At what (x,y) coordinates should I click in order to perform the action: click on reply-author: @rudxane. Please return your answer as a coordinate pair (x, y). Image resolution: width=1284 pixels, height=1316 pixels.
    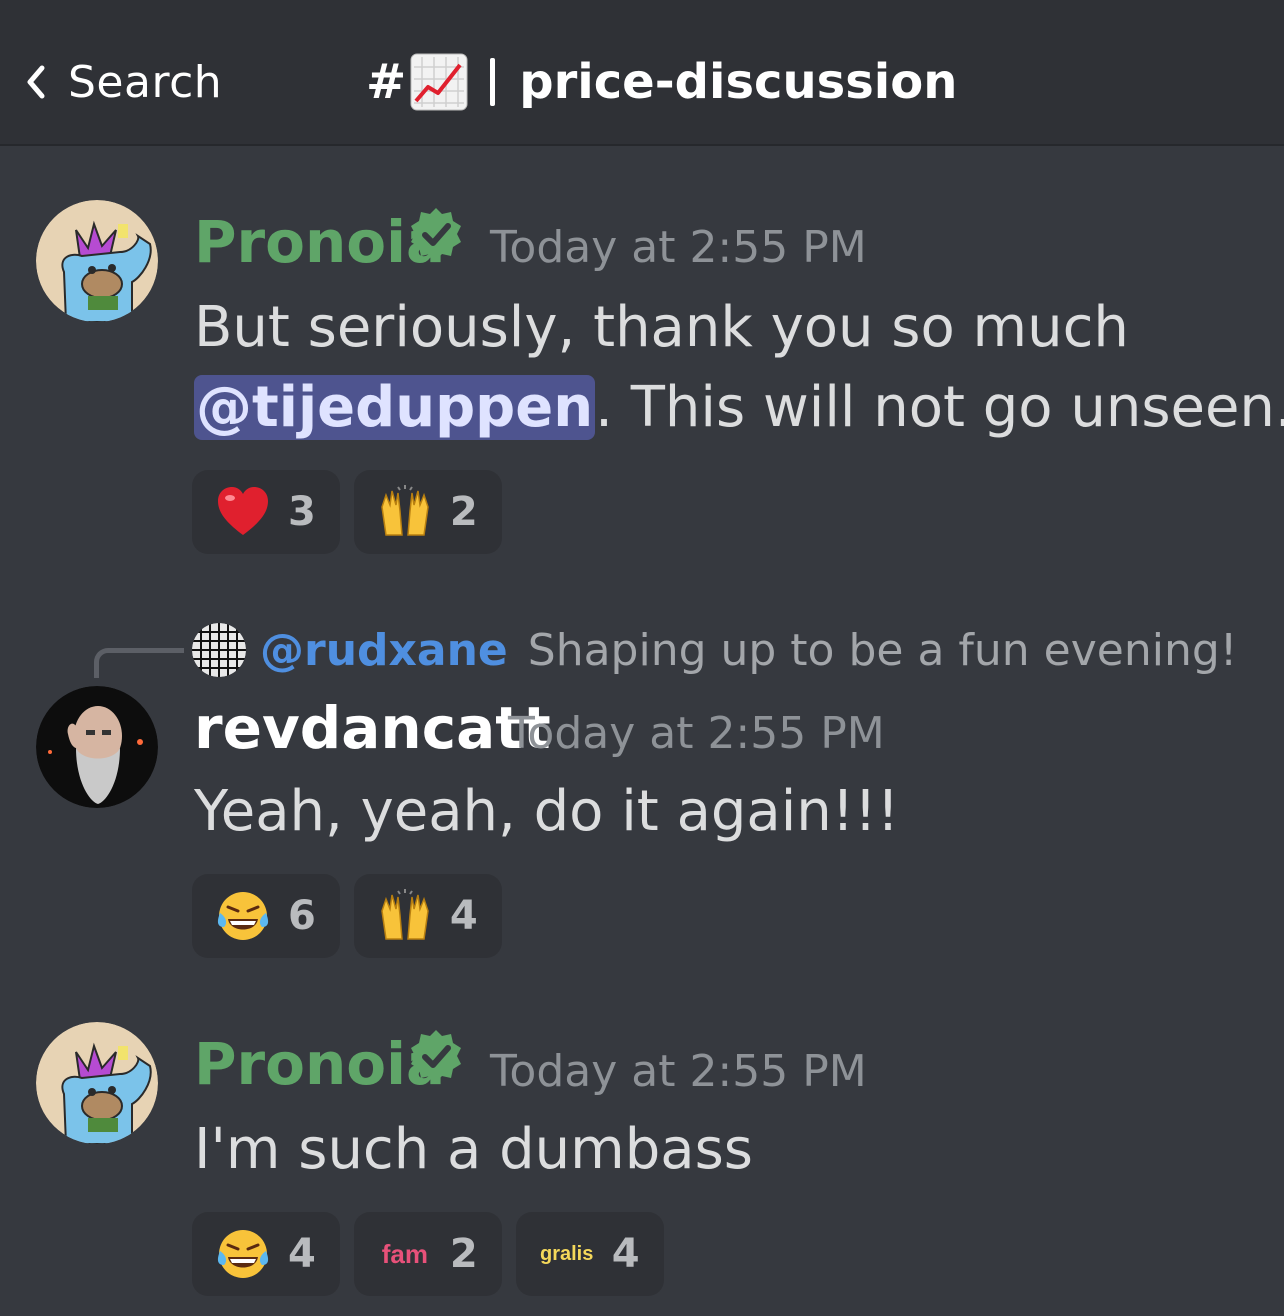
    Looking at the image, I should click on (384, 650).